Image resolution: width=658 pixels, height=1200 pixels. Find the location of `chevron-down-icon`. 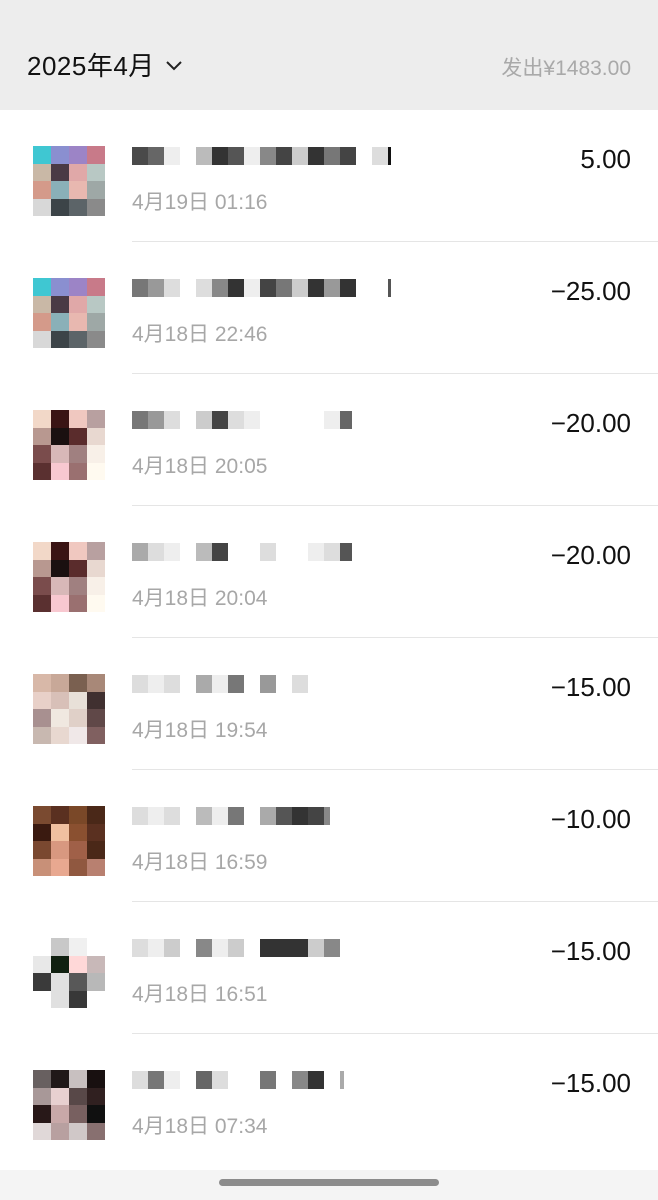

chevron-down-icon is located at coordinates (174, 65).